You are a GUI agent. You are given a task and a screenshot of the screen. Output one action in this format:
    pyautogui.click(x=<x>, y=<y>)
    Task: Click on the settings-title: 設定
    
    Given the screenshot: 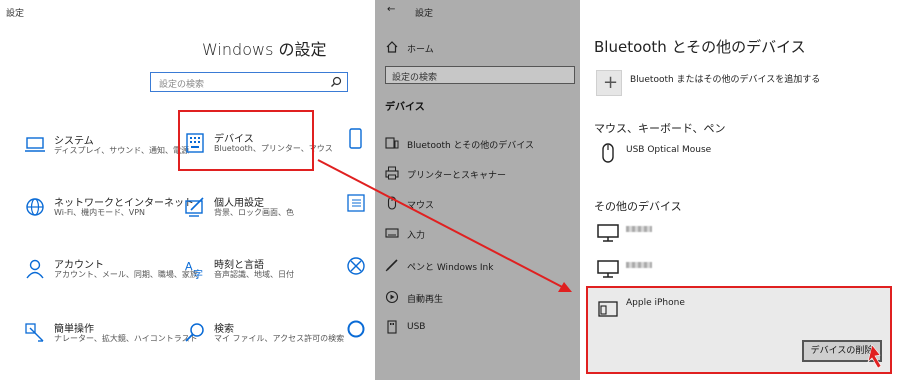 What is the action you would take?
    pyautogui.click(x=424, y=14)
    